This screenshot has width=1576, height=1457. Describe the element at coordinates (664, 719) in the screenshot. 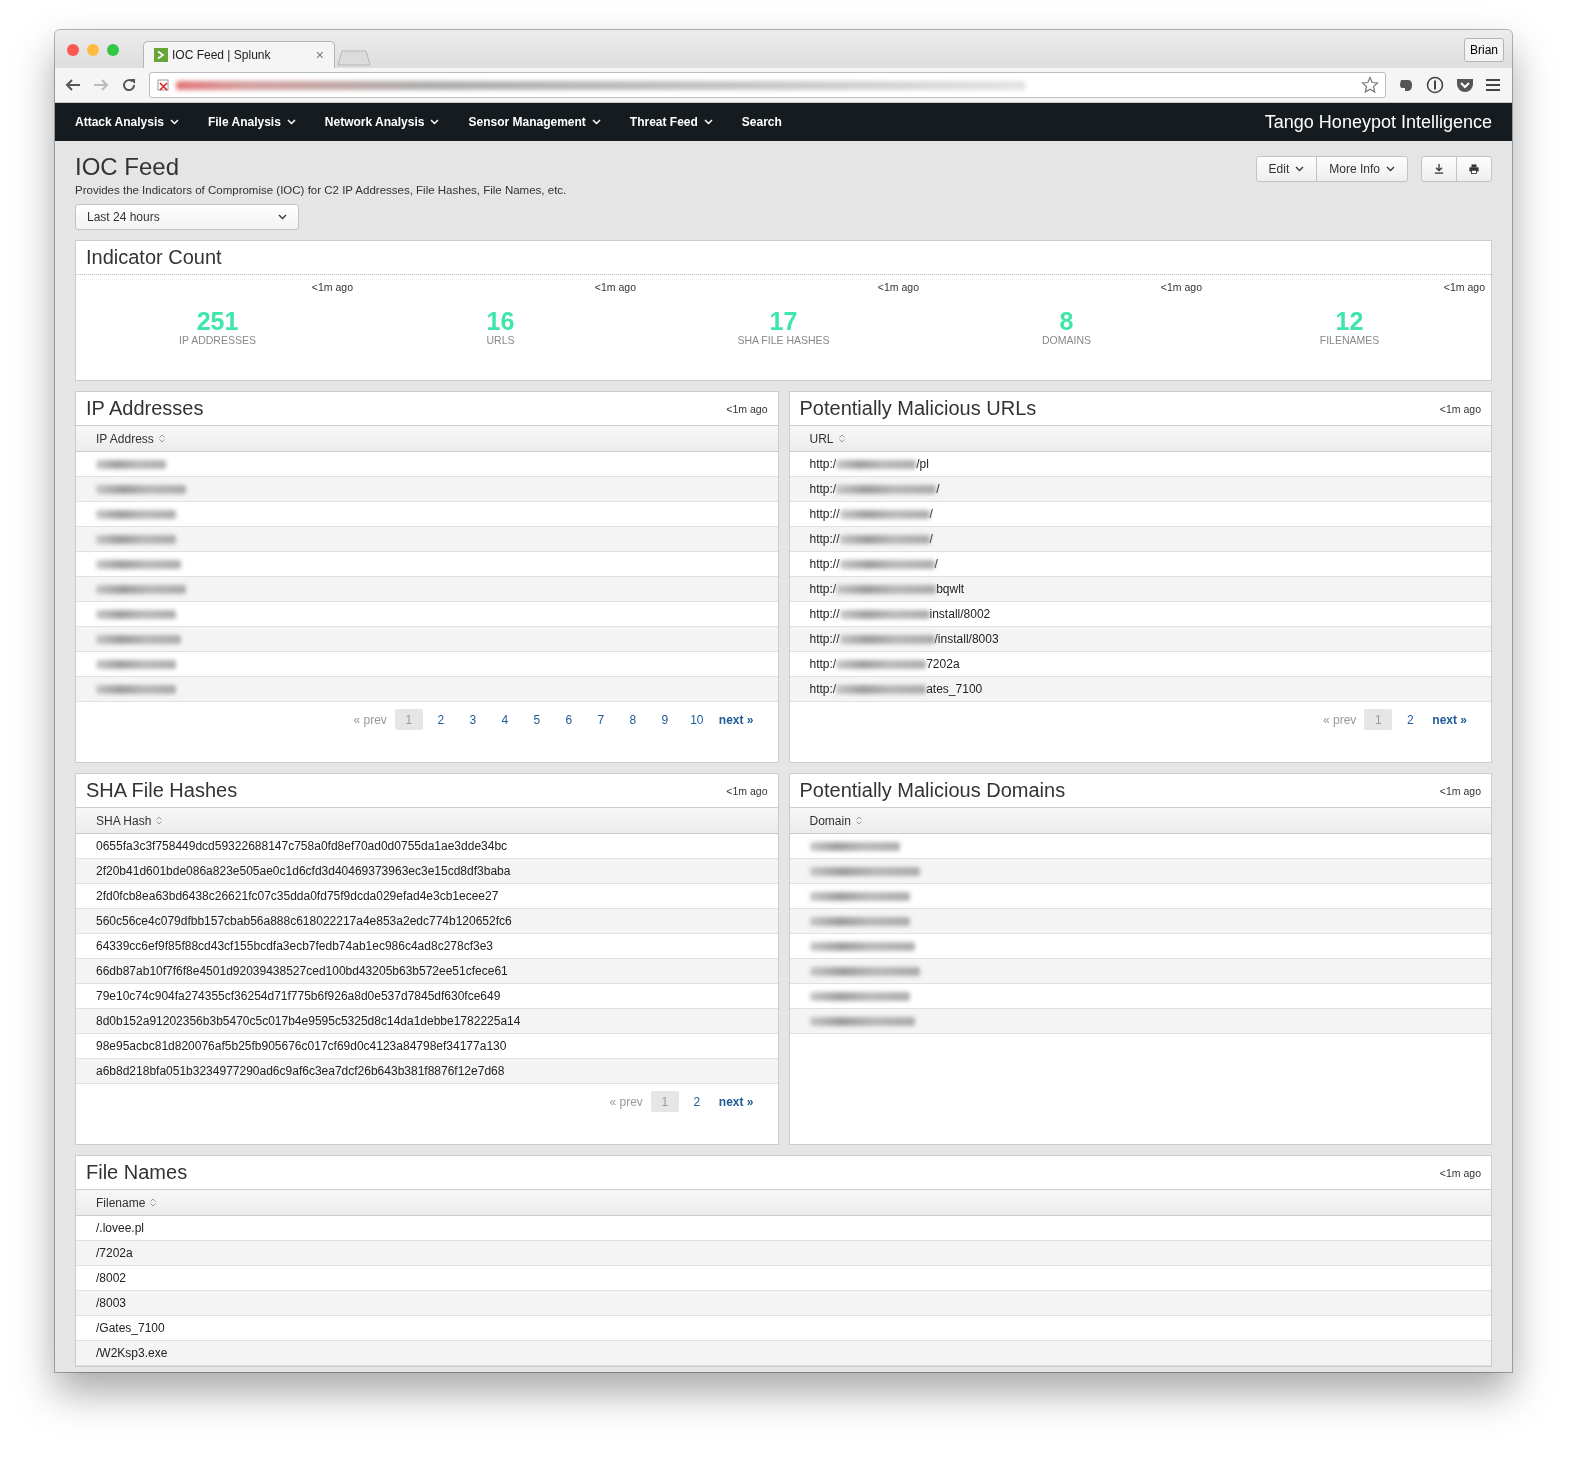

I see `page-link: 9` at that location.